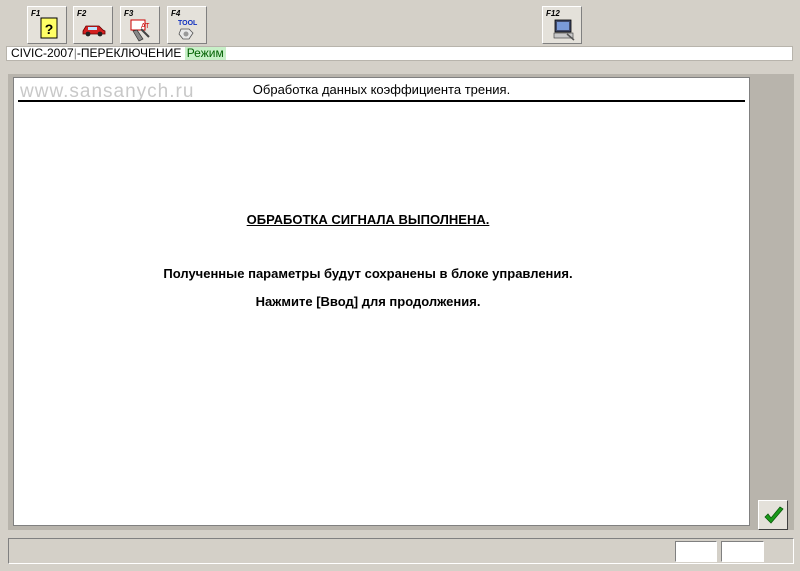  Describe the element at coordinates (94, 31) in the screenshot. I see `car-icon` at that location.